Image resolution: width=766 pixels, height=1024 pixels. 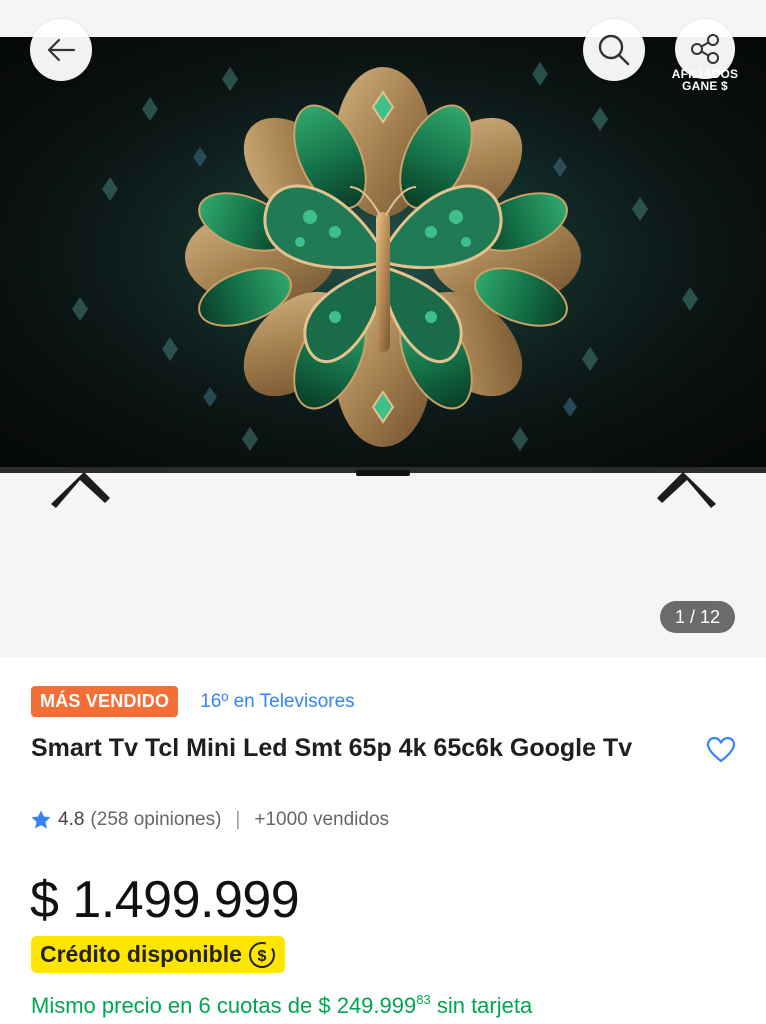 I want to click on credit-label: Crédito disponible, so click(x=141, y=954).